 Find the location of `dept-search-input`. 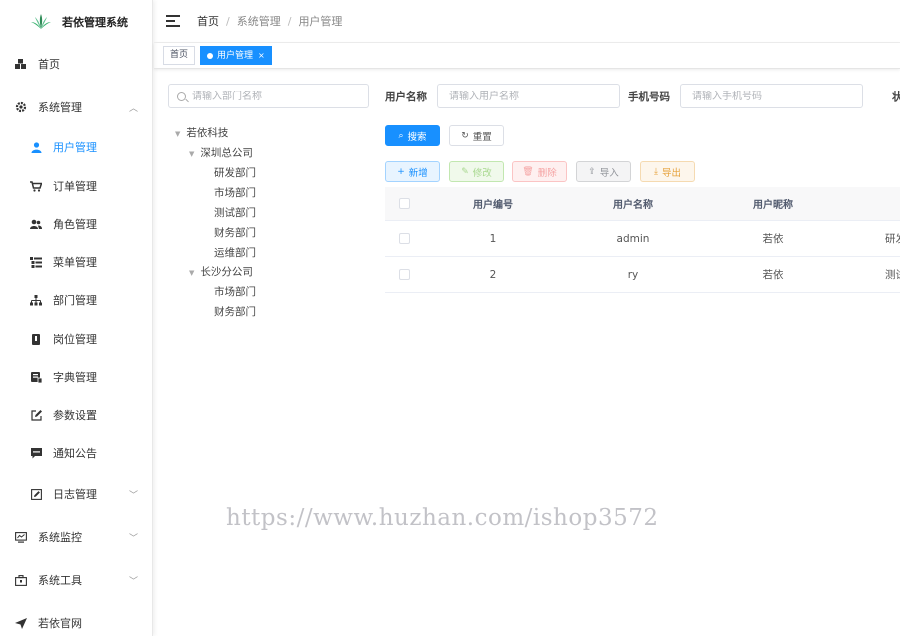

dept-search-input is located at coordinates (280, 96).